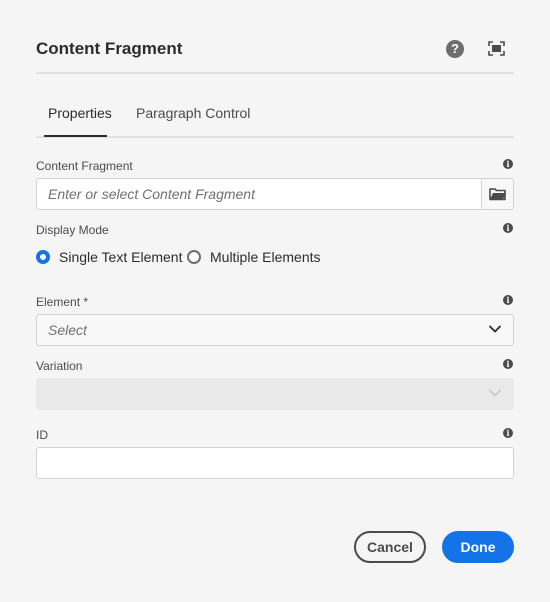 The width and height of the screenshot is (550, 602). What do you see at coordinates (75, 136) in the screenshot?
I see `active-tab-indicator` at bounding box center [75, 136].